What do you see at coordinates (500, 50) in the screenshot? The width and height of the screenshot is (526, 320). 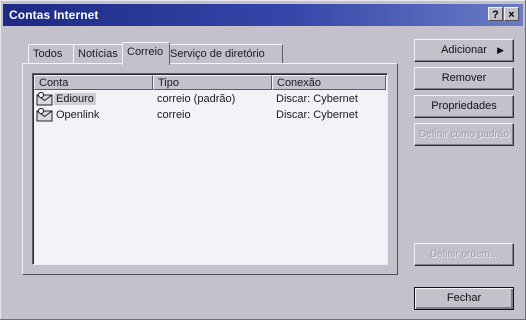 I see `arrow-right-icon: ▶` at bounding box center [500, 50].